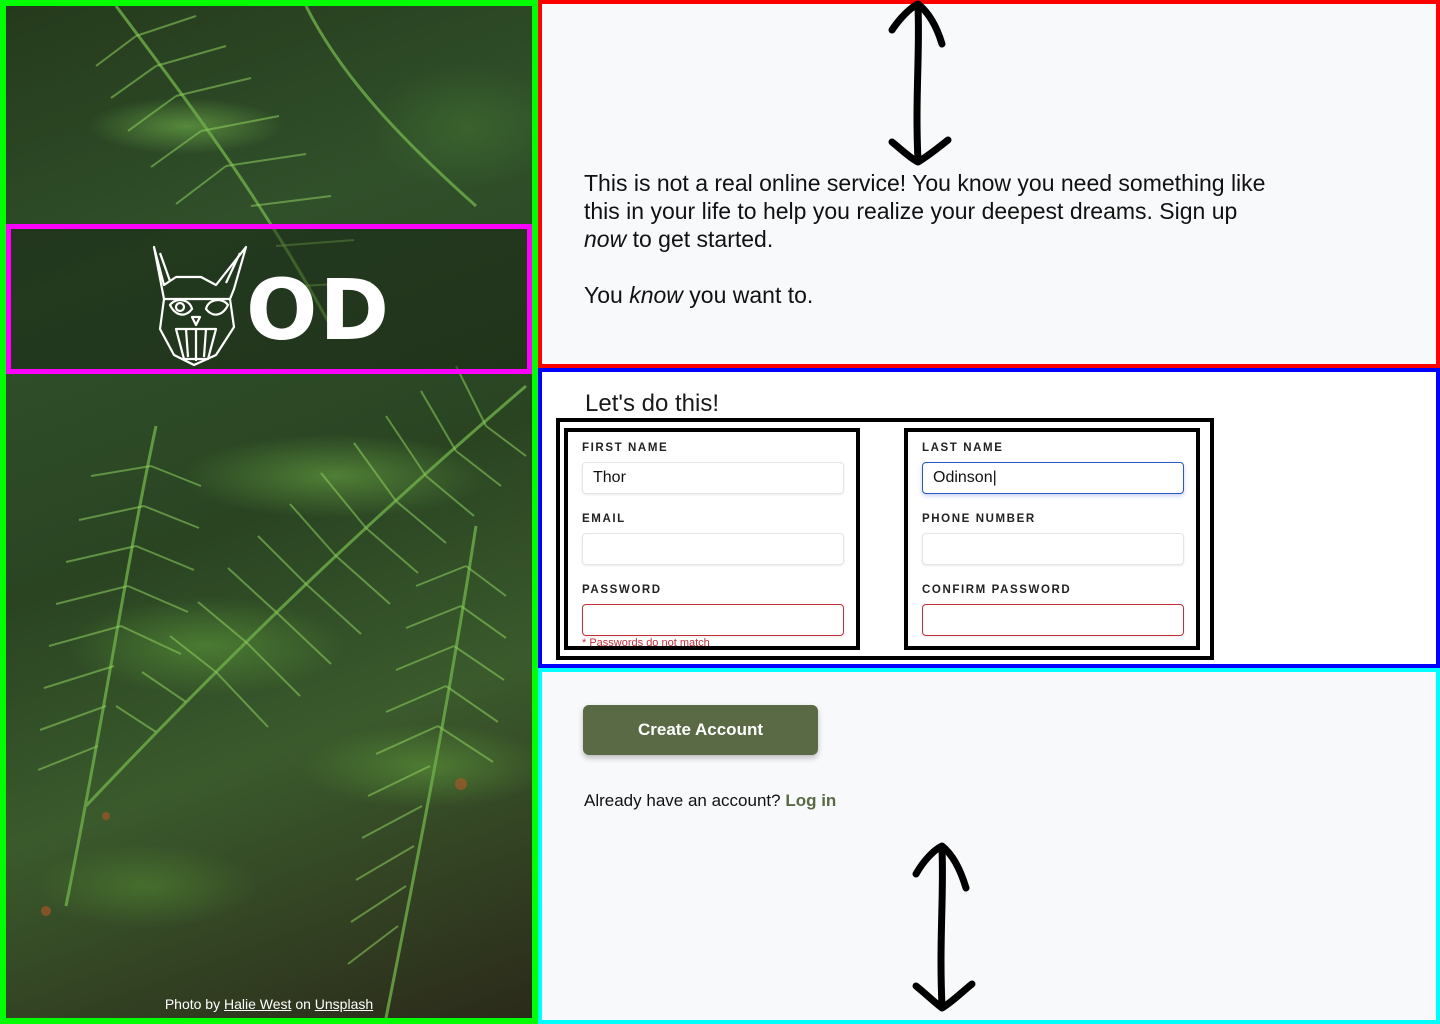 Image resolution: width=1440 pixels, height=1024 pixels. What do you see at coordinates (604, 519) in the screenshot?
I see `email-label: EMAIL` at bounding box center [604, 519].